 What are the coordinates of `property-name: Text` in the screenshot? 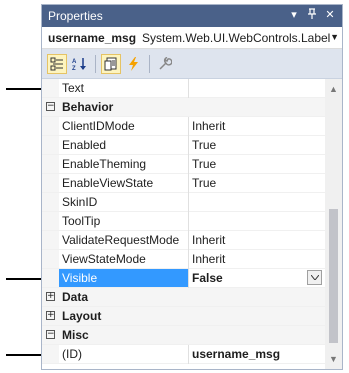 It's located at (73, 88).